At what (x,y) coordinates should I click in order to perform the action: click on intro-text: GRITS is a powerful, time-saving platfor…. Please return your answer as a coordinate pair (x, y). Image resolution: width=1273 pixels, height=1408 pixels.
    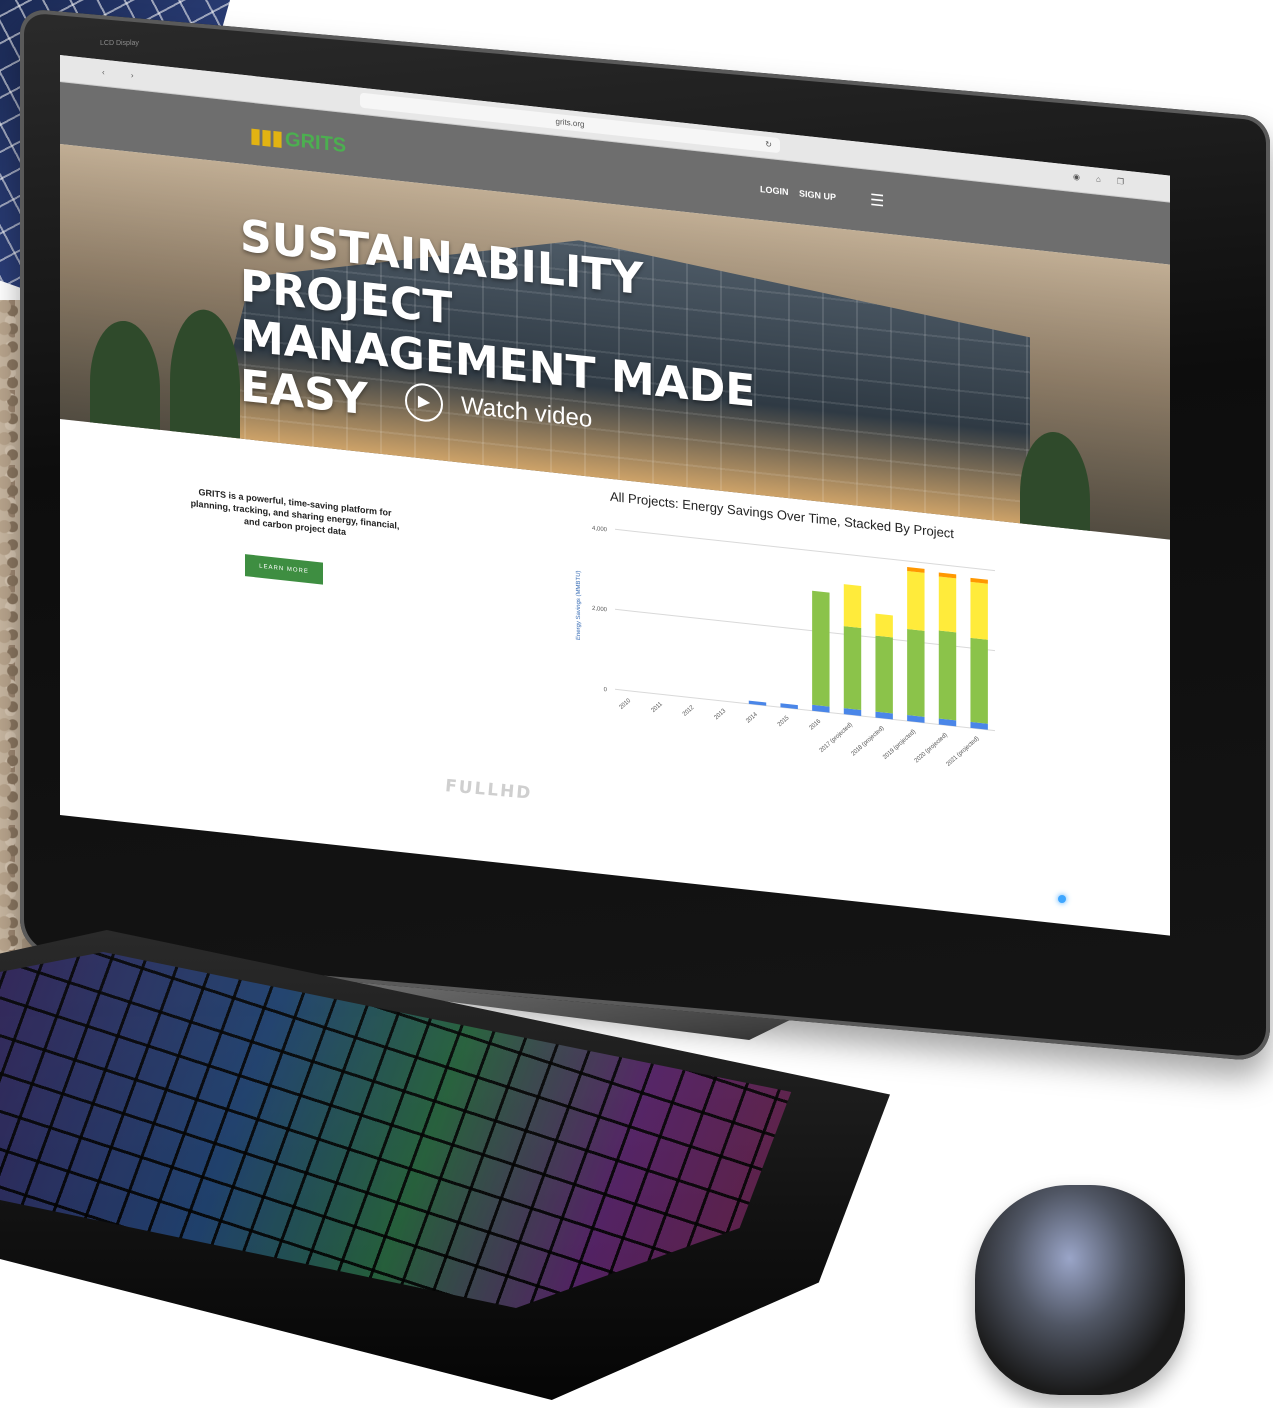
    Looking at the image, I should click on (295, 512).